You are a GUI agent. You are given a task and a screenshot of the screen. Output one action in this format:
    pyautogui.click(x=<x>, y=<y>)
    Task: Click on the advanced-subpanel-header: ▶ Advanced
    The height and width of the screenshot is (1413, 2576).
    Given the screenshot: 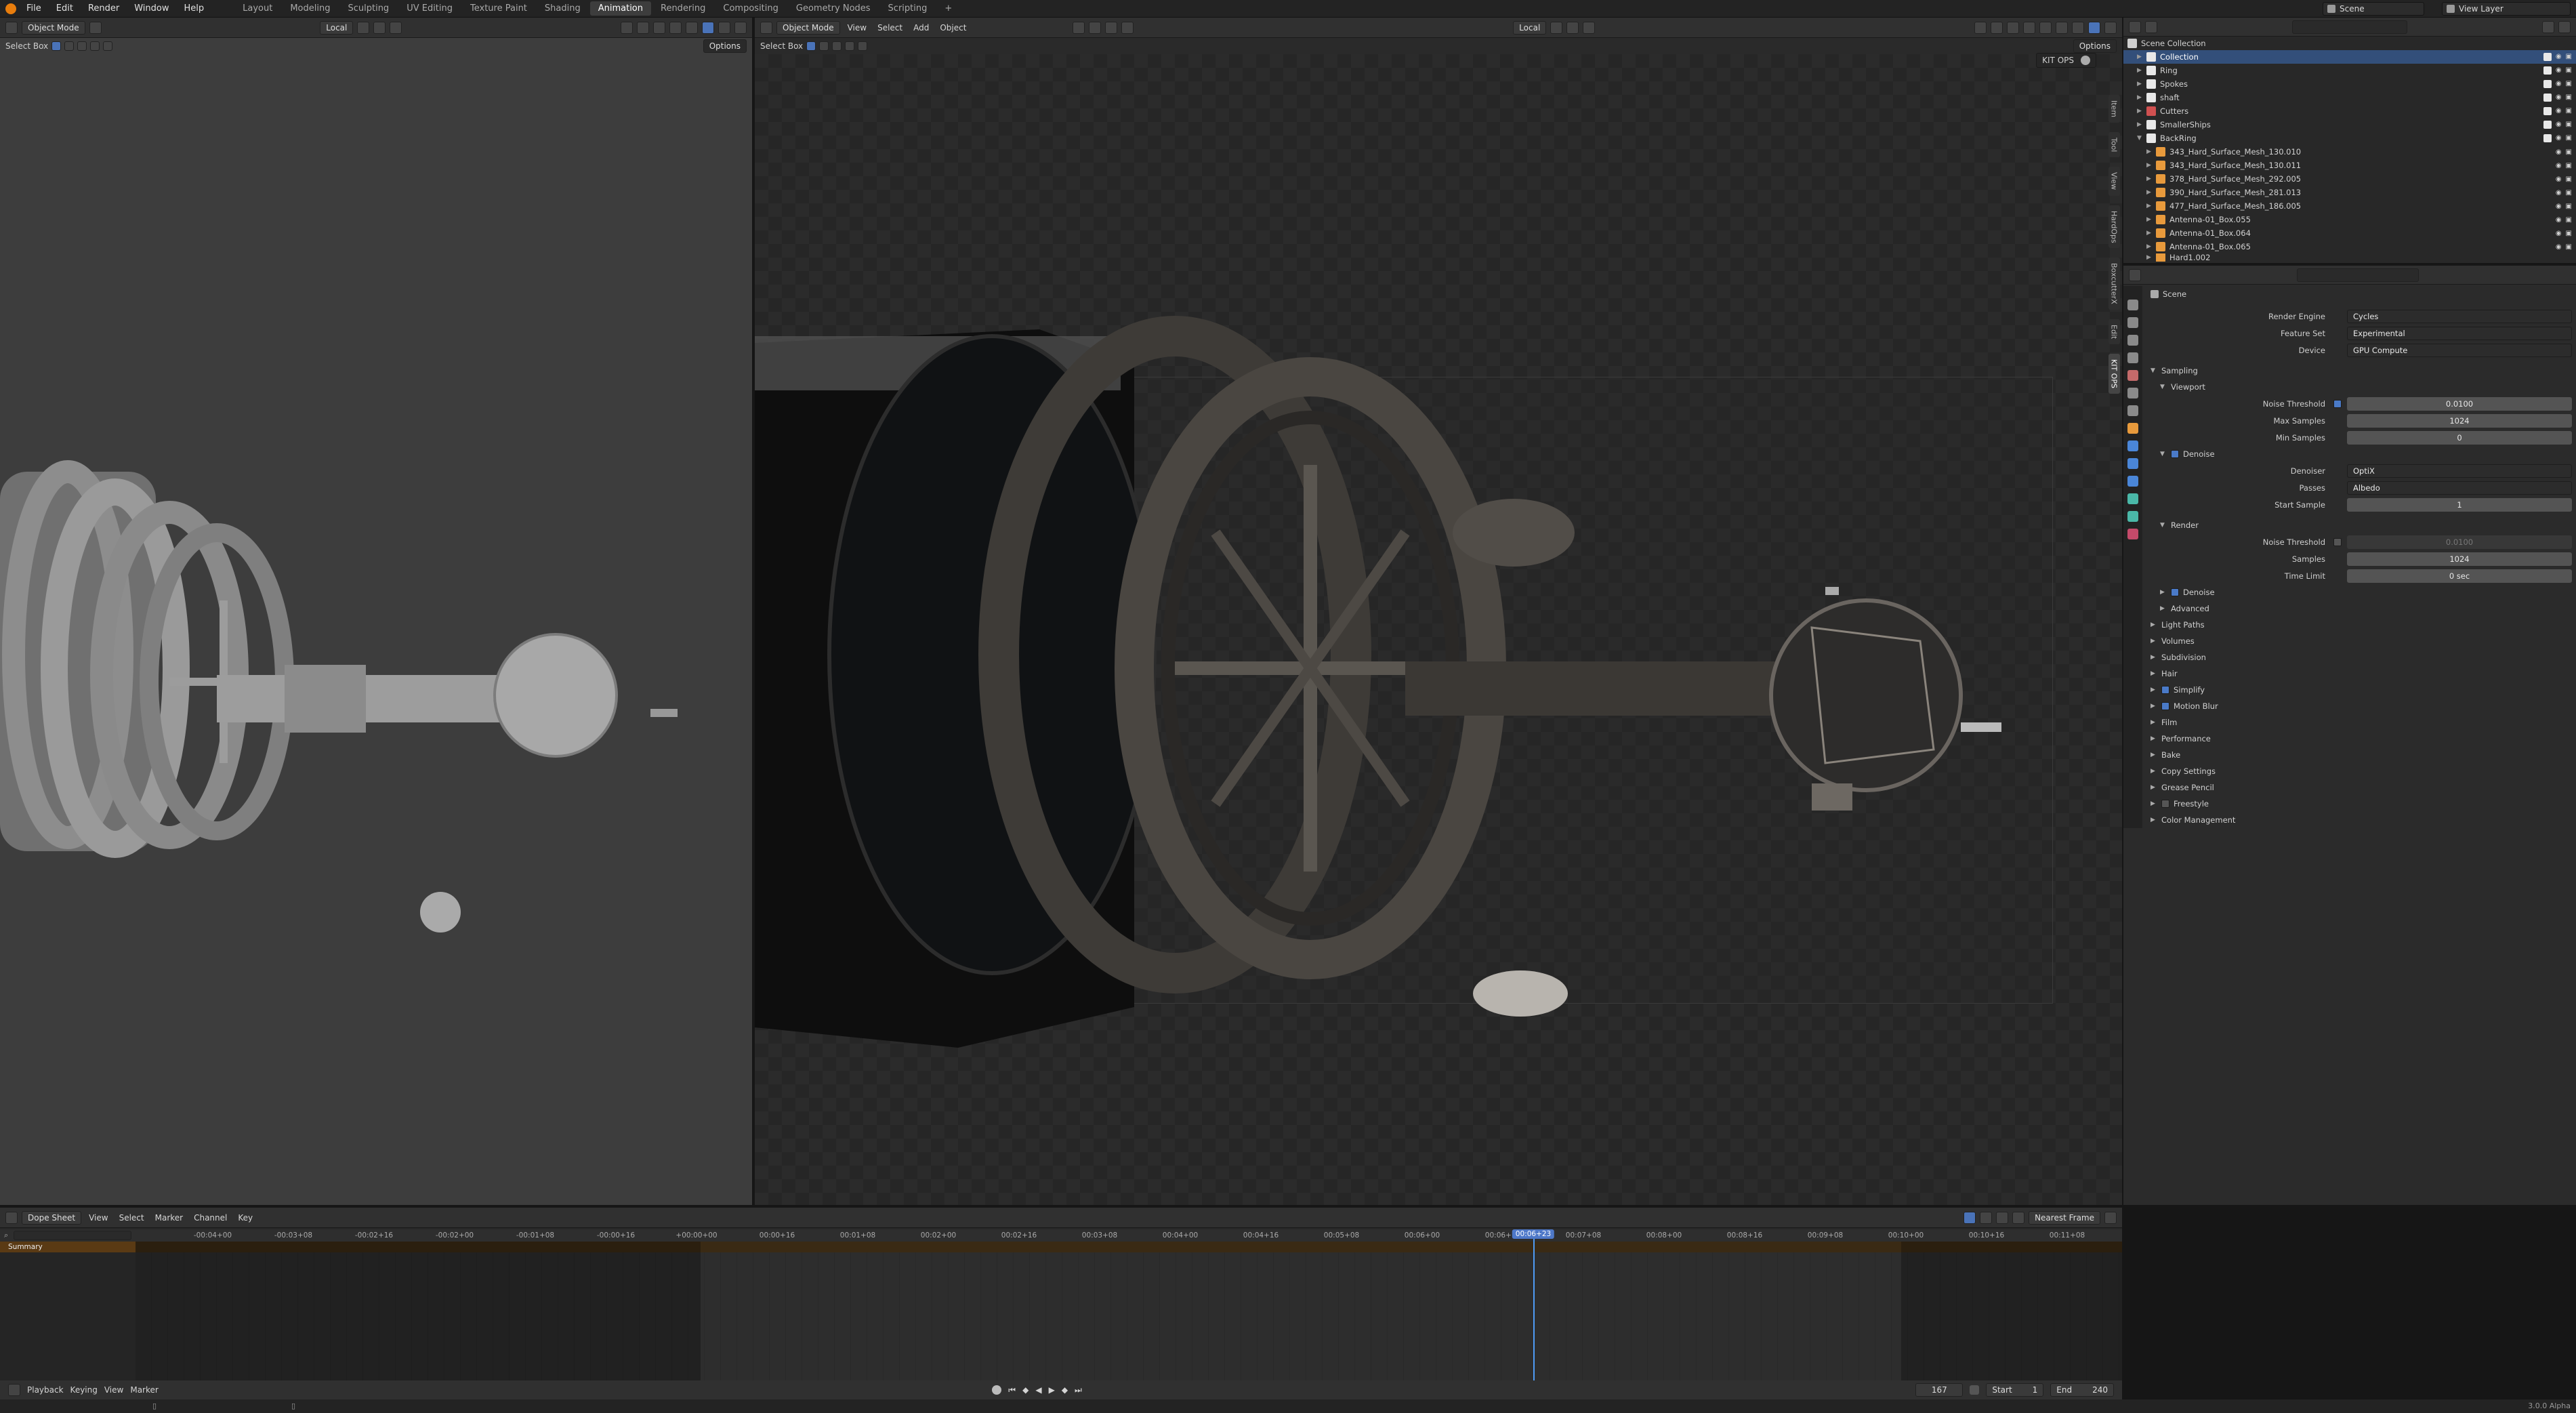 What is the action you would take?
    pyautogui.click(x=2360, y=608)
    